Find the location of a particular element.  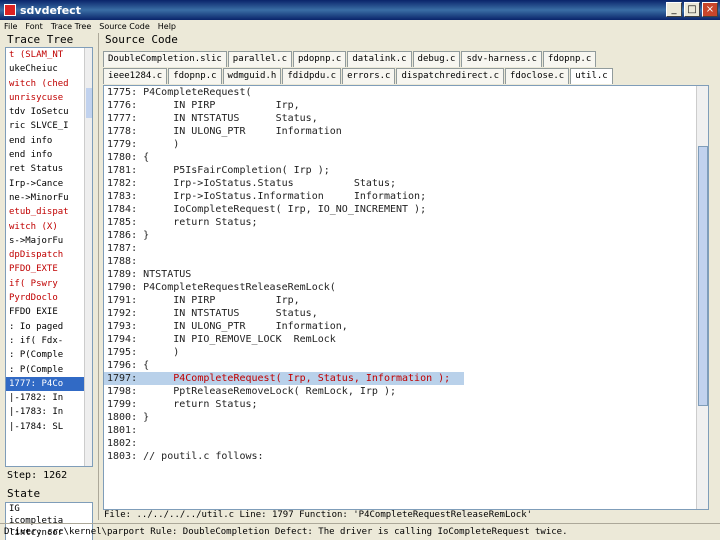

code-line: 1780: { is located at coordinates (406, 157).